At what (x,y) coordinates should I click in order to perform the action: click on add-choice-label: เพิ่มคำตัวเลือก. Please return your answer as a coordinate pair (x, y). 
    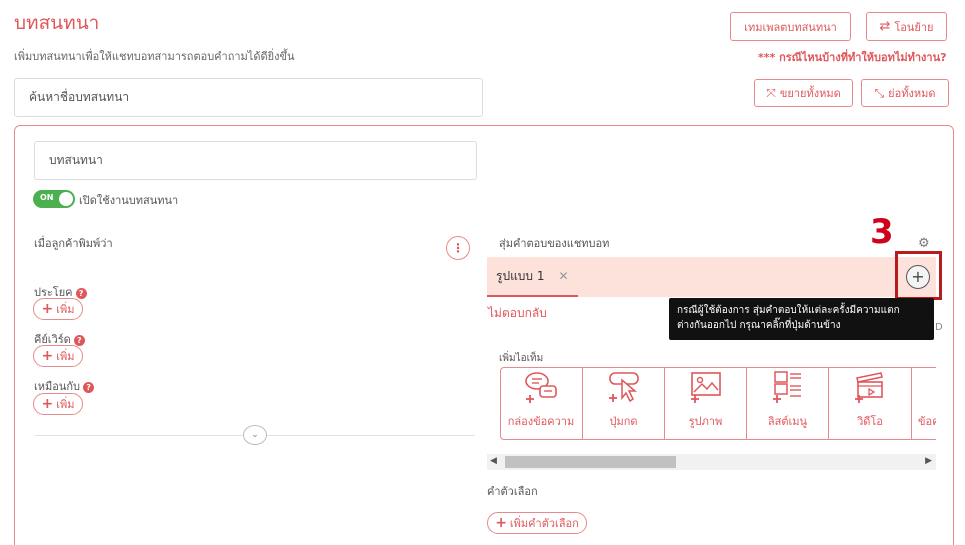
    Looking at the image, I should click on (544, 523).